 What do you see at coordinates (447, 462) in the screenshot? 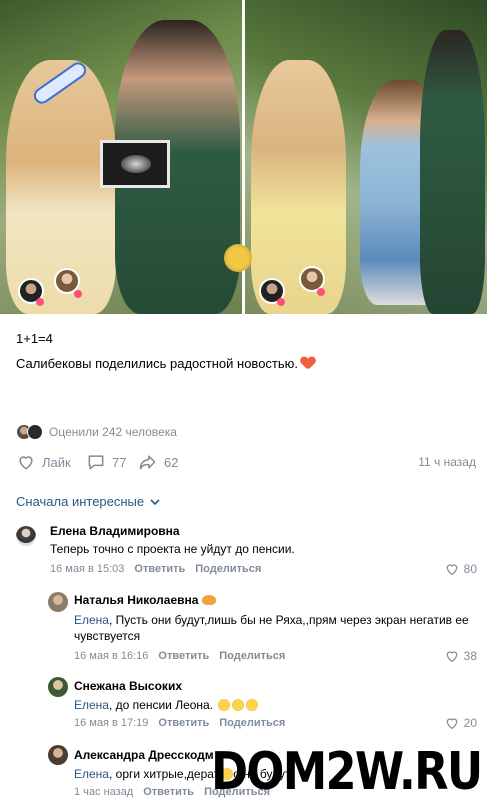
I see `post-time: 11 ч назад` at bounding box center [447, 462].